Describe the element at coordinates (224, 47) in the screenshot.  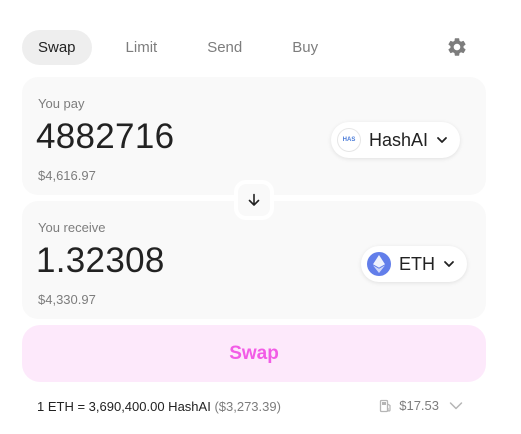
I see `tab-send: Send` at that location.